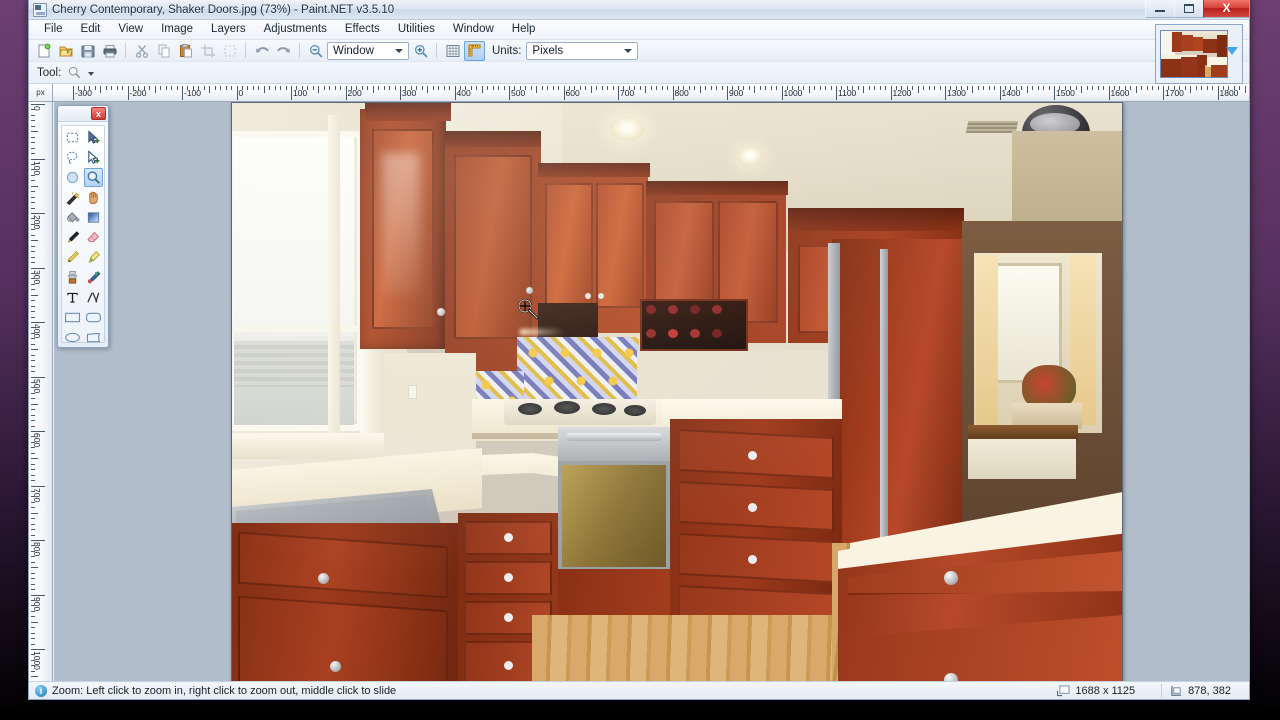 Image resolution: width=1280 pixels, height=720 pixels. What do you see at coordinates (43, 51) in the screenshot?
I see `new-icon` at bounding box center [43, 51].